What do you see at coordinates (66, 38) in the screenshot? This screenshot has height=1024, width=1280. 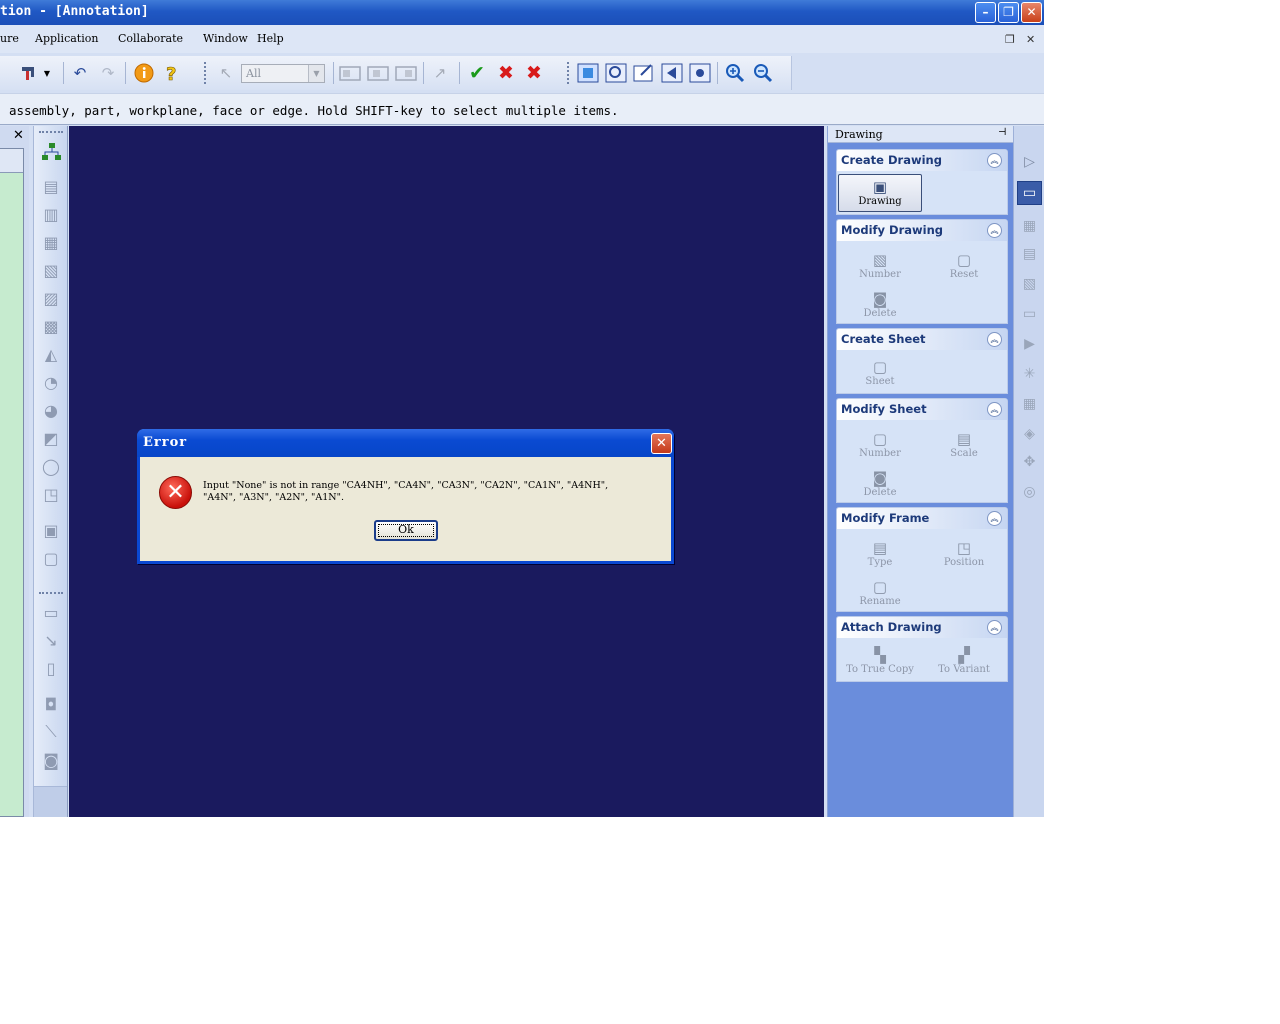 I see `menu-item-application: Application` at bounding box center [66, 38].